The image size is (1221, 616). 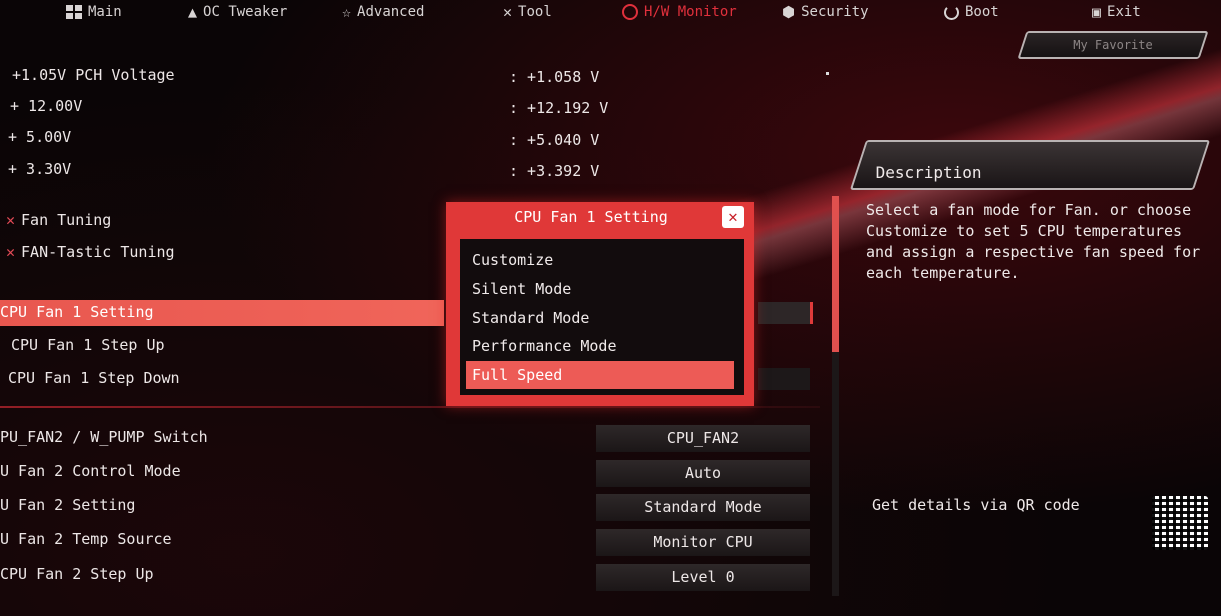 What do you see at coordinates (703, 507) in the screenshot?
I see `fan2-setting-value: Standard Mode` at bounding box center [703, 507].